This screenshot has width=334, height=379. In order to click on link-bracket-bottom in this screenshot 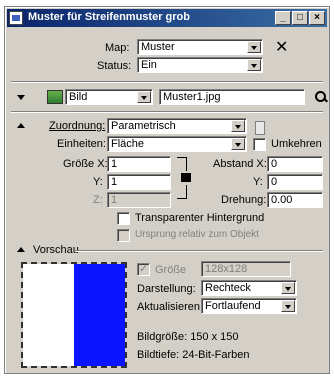, I will do `click(182, 192)`.